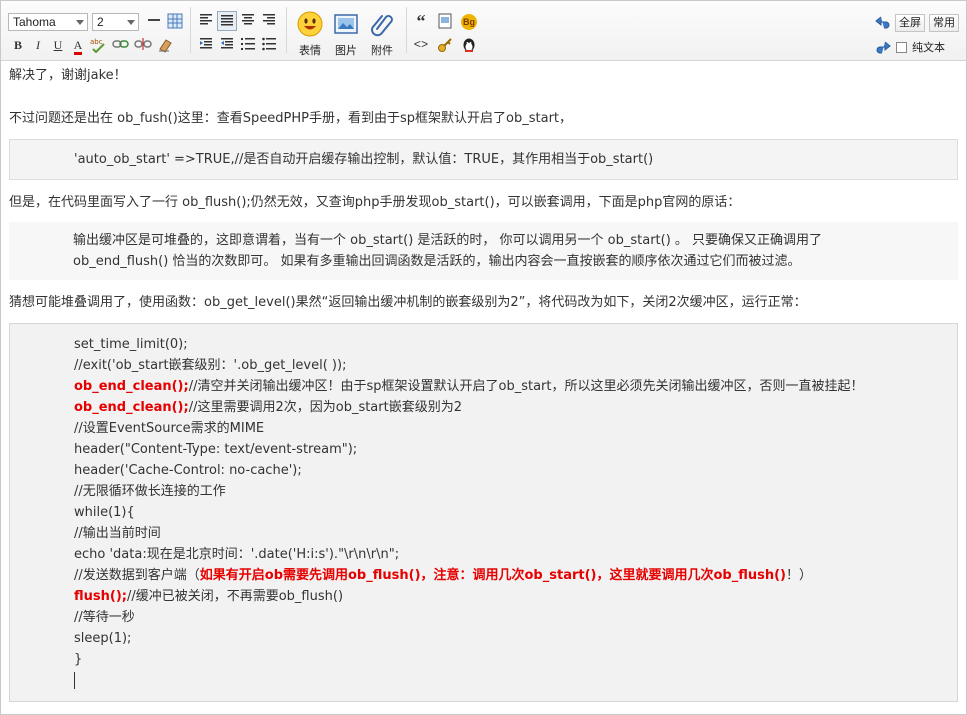 This screenshot has height=715, width=967. Describe the element at coordinates (901, 47) in the screenshot. I see `plaintext-checkbox` at that location.